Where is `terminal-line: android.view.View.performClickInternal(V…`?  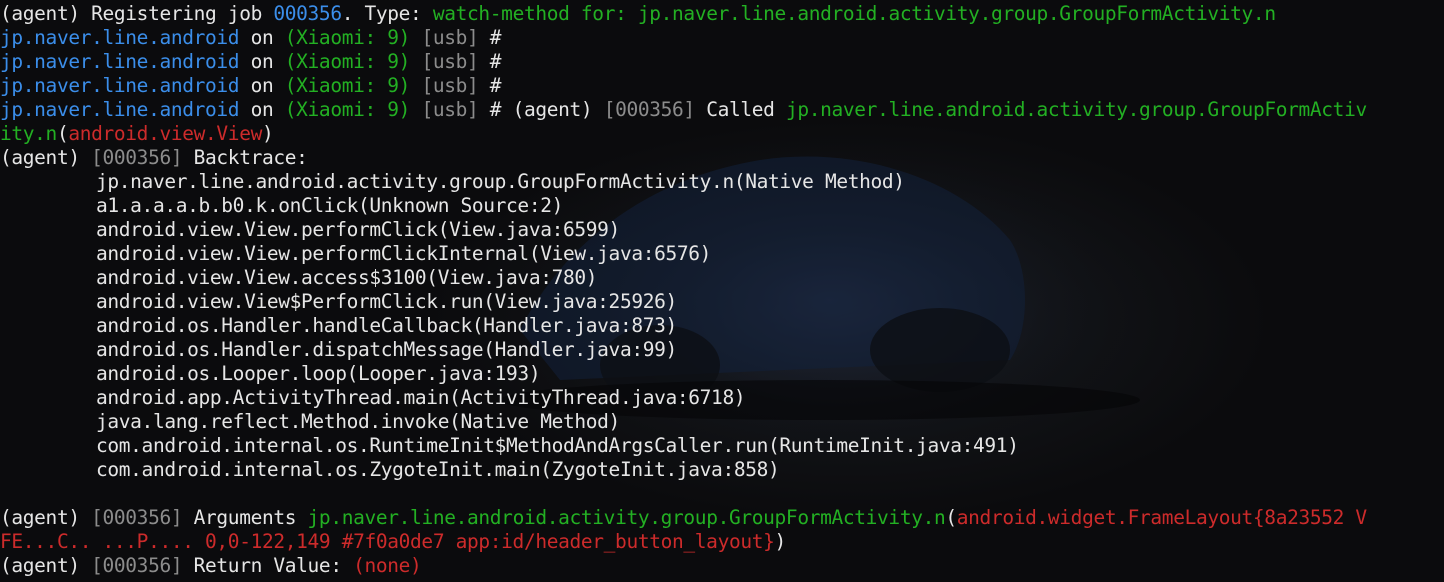
terminal-line: android.view.View.performClickInternal(V… is located at coordinates (683, 254).